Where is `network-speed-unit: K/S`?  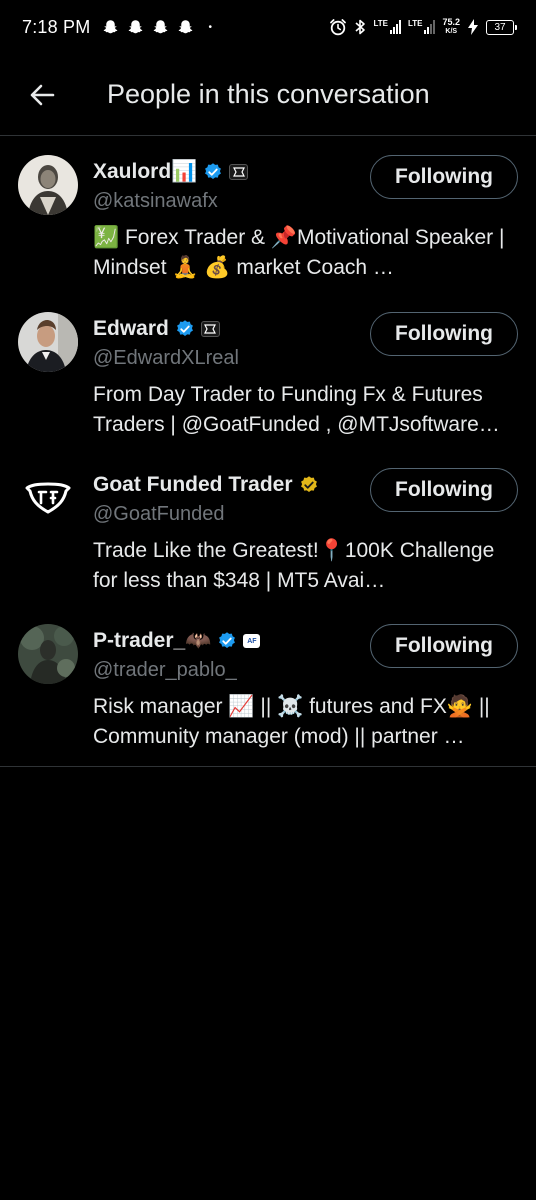 network-speed-unit: K/S is located at coordinates (451, 31).